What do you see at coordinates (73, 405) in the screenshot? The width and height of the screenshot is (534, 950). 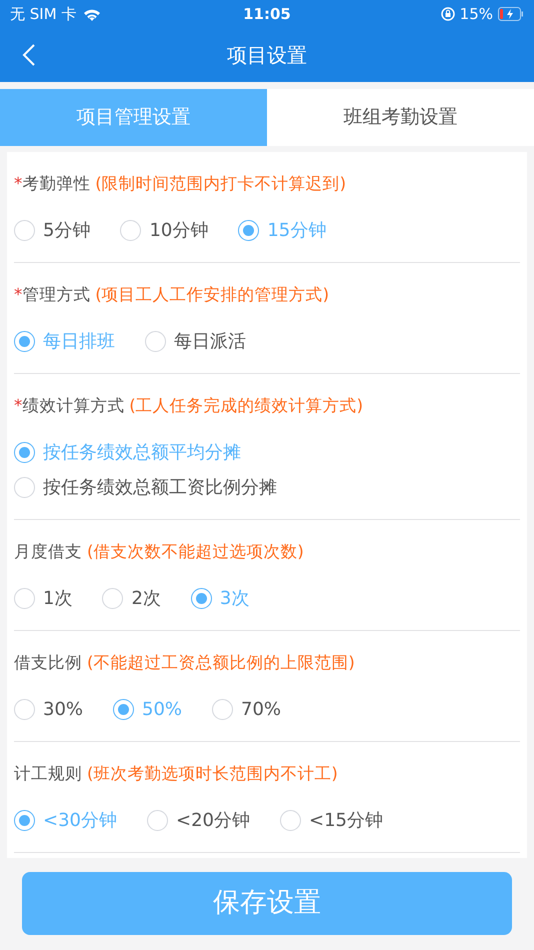 I see `section-title: 绩效计算方式` at bounding box center [73, 405].